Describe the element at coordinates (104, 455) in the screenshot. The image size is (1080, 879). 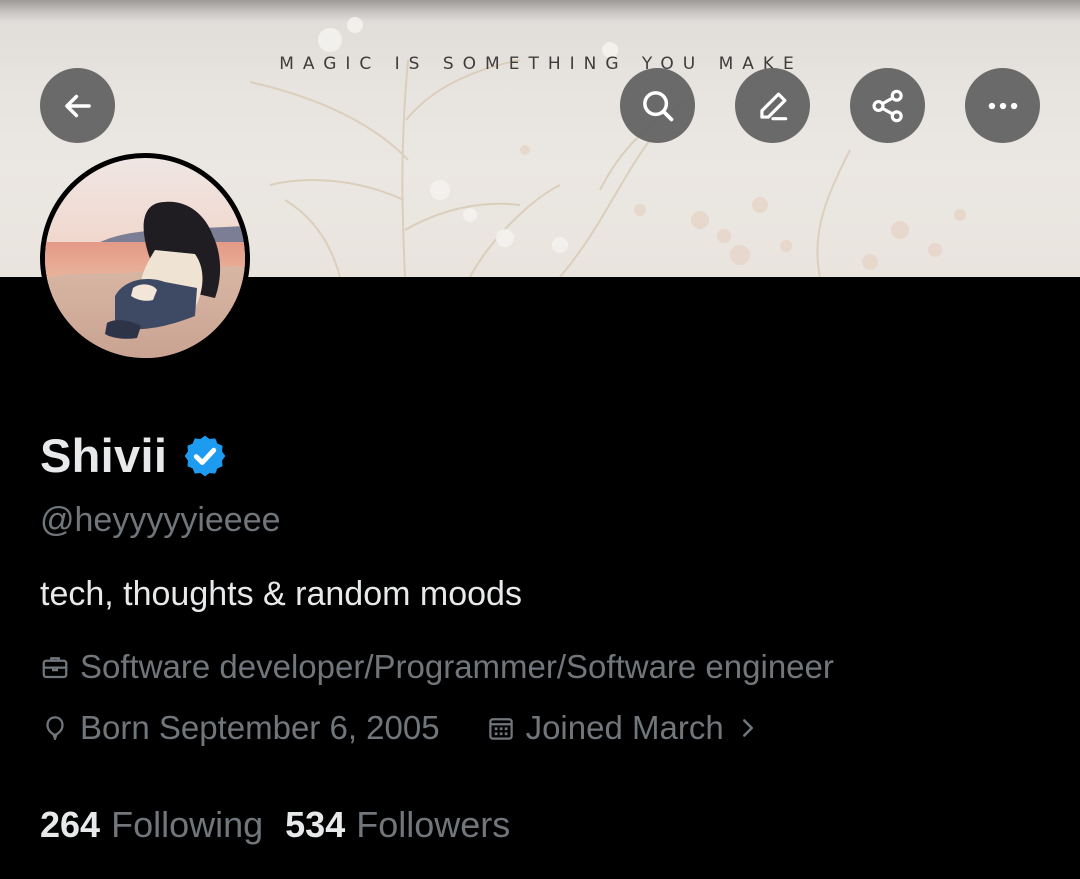
I see `display-name: Shivii` at that location.